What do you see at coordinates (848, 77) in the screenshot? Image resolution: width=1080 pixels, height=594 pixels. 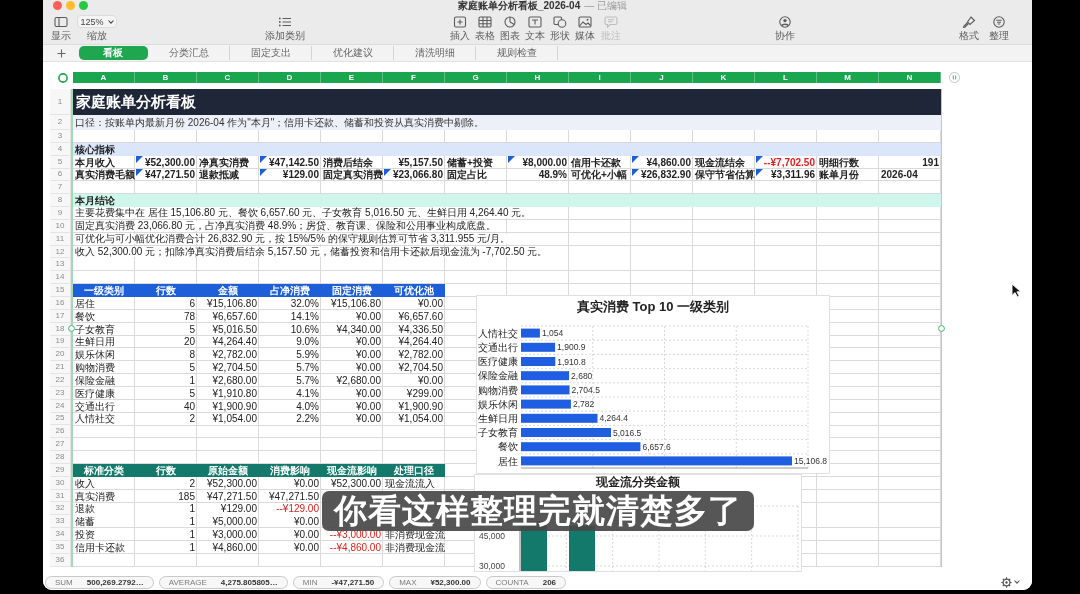 I see `column-letter: M` at bounding box center [848, 77].